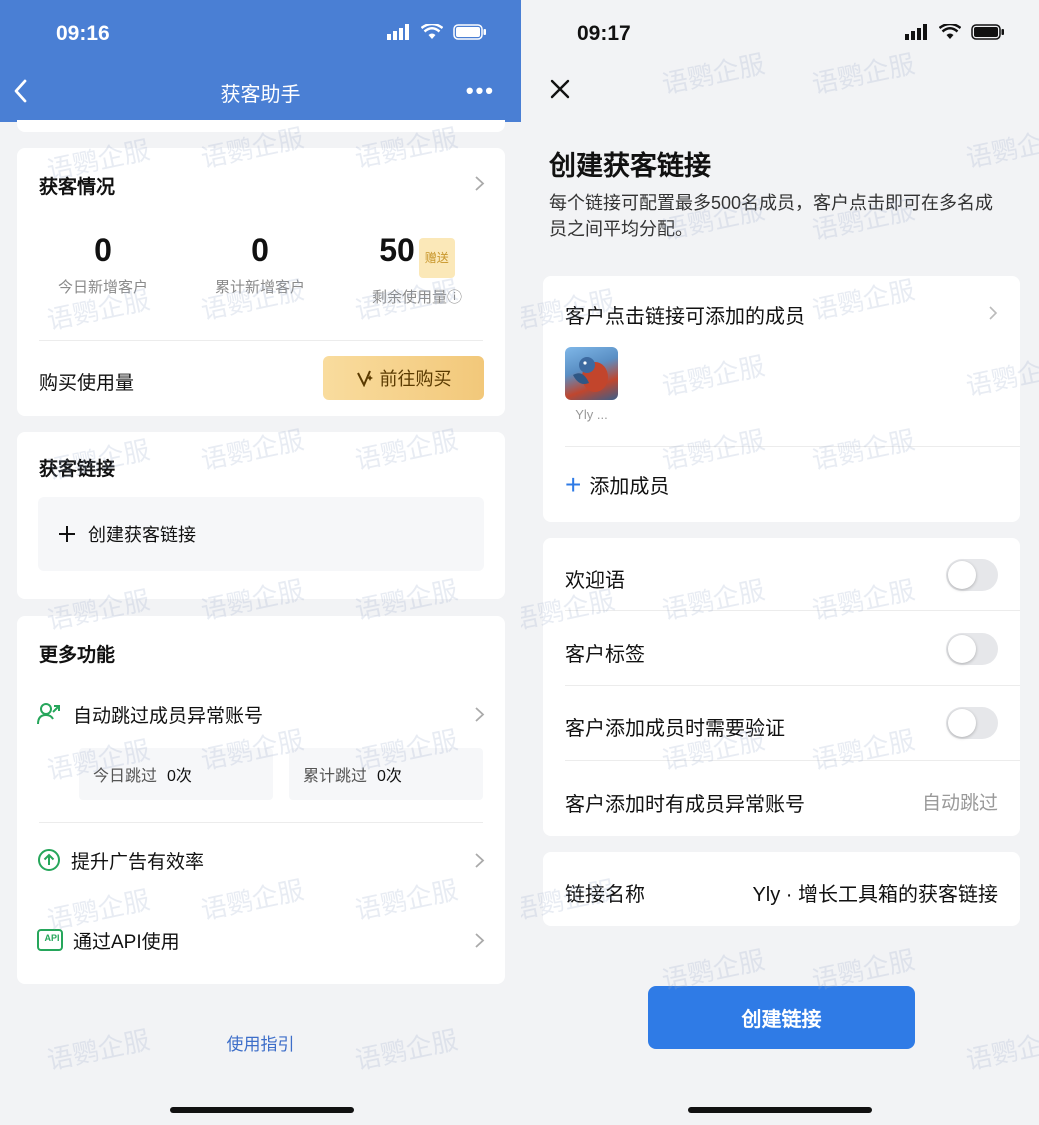 The width and height of the screenshot is (1039, 1125). What do you see at coordinates (125, 776) in the screenshot?
I see `today-skip-label: 今日跳过` at bounding box center [125, 776].